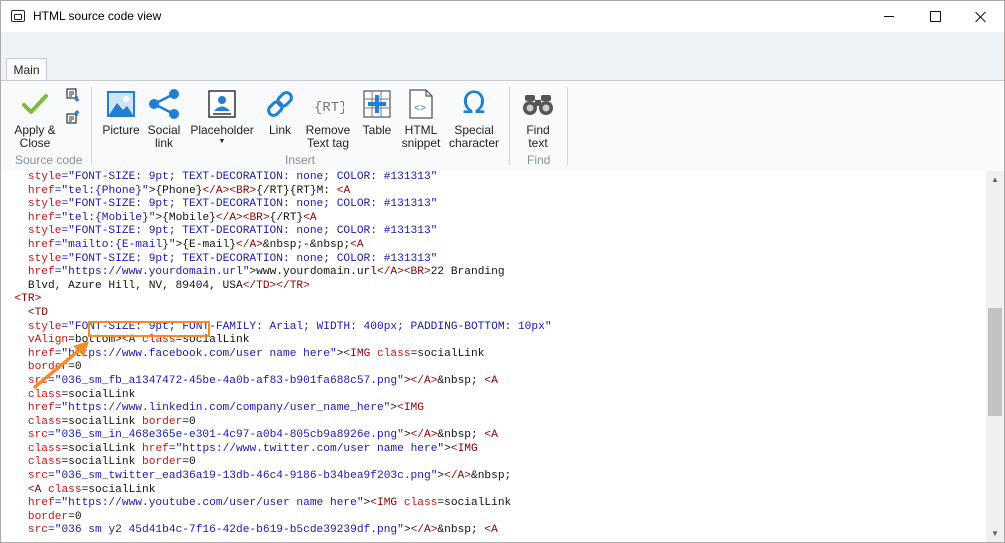 The width and height of the screenshot is (1005, 543). Describe the element at coordinates (313, 272) in the screenshot. I see `code-token: >www.yourdomain.url` at that location.